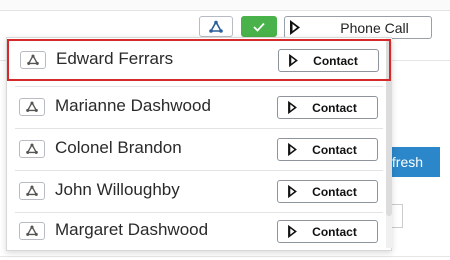 The height and width of the screenshot is (260, 450). I want to click on app-top-bar, so click(225, 5).